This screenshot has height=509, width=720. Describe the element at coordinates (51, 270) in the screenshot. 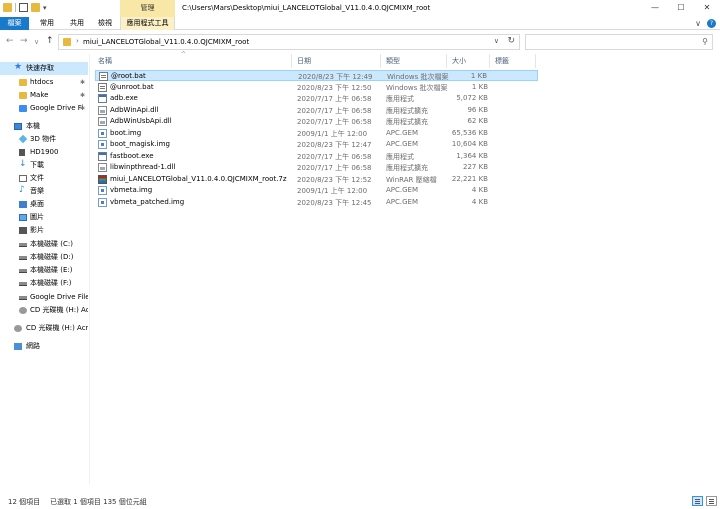

I see `sidebar-item-label: 本機磁碟 (E:)` at that location.